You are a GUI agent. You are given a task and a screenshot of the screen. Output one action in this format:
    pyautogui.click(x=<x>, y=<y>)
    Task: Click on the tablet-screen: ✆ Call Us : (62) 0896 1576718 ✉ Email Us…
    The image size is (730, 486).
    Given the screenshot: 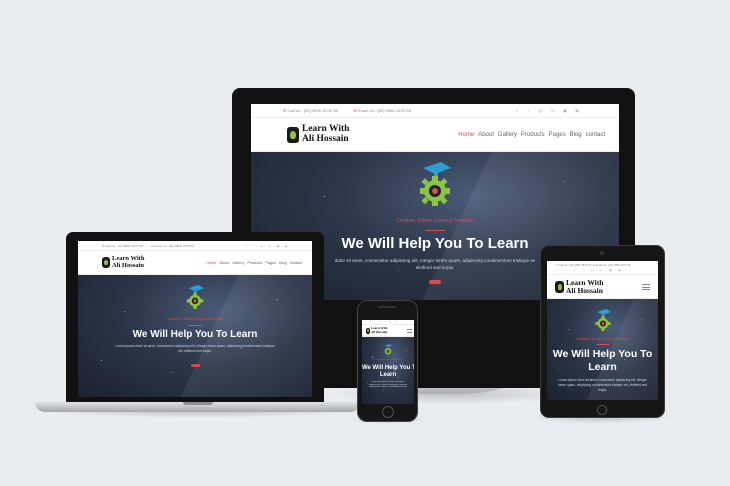 What is the action you would take?
    pyautogui.click(x=602, y=330)
    